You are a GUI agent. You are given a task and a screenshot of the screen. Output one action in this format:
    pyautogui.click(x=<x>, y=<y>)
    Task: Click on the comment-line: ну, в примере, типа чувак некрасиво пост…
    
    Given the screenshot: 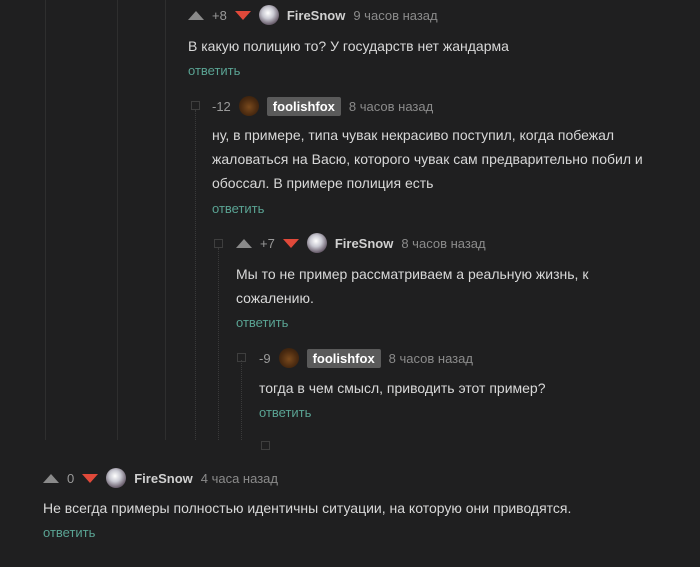 What is the action you would take?
    pyautogui.click(x=413, y=135)
    